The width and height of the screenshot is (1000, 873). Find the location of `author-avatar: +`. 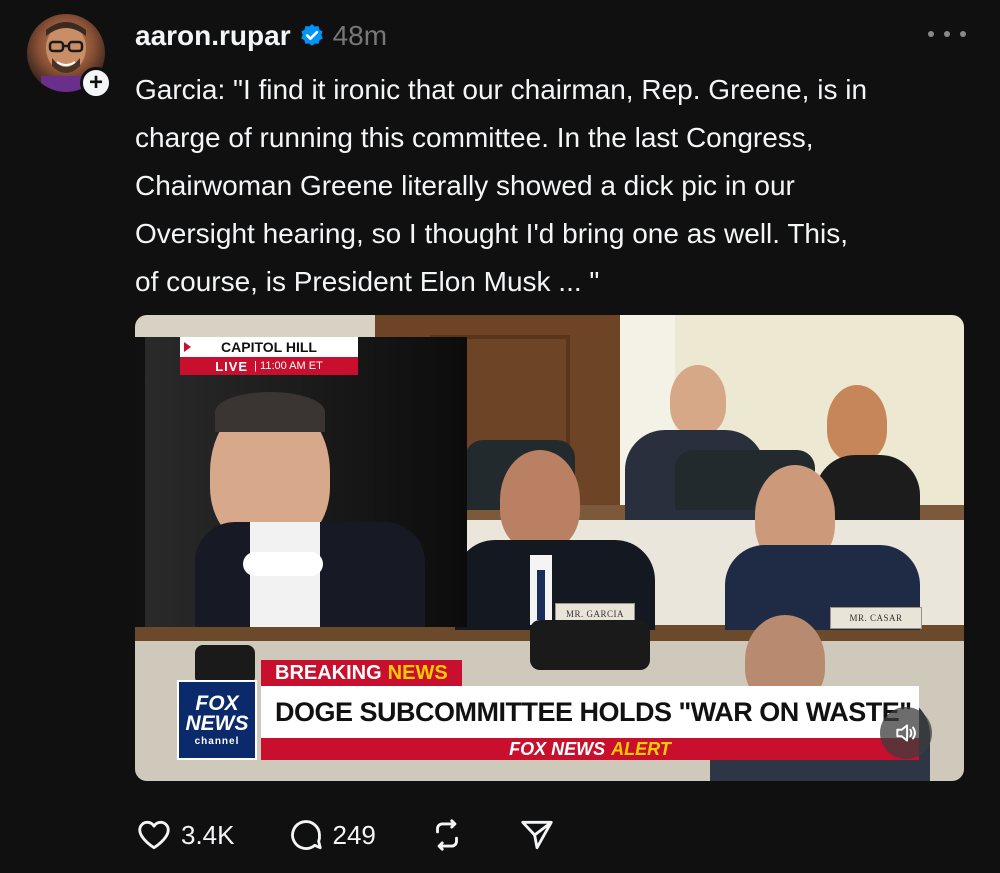

author-avatar: + is located at coordinates (69, 56).